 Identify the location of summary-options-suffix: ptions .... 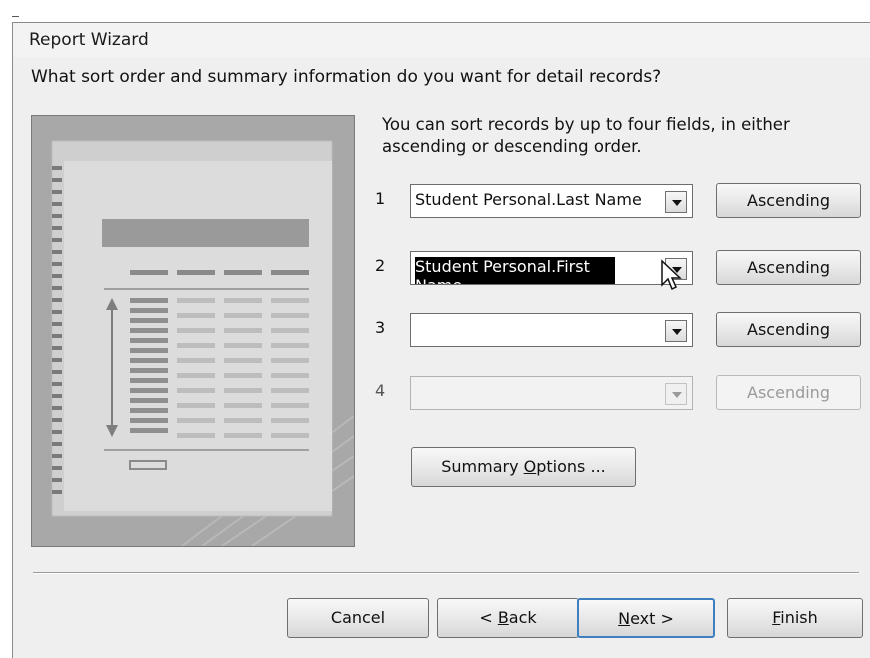
(571, 466).